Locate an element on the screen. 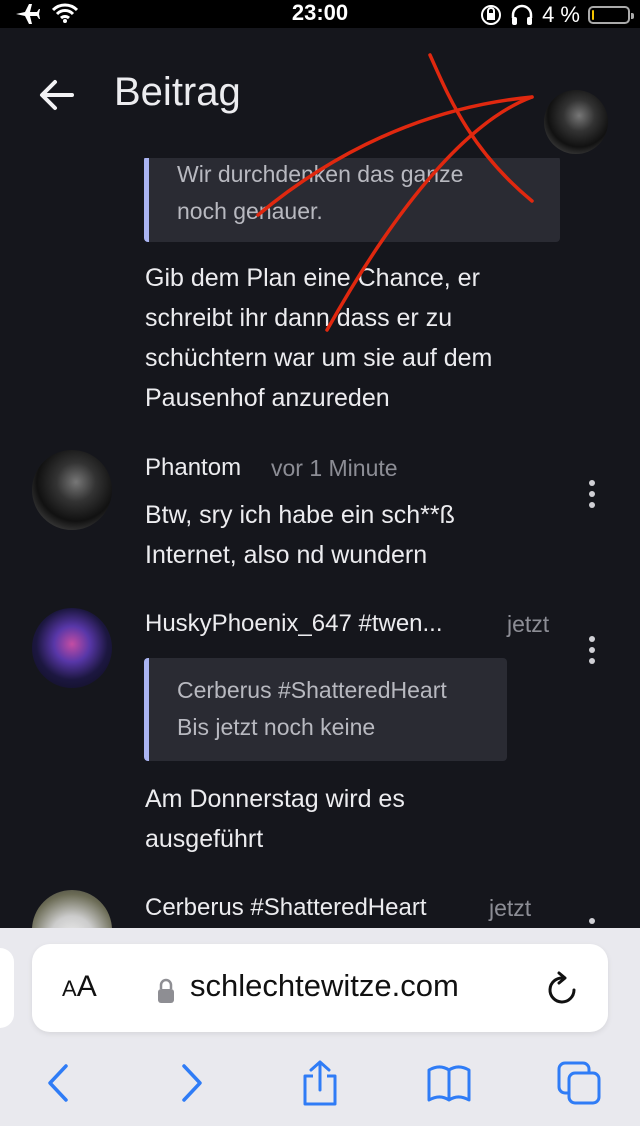  address-bar: AA schlechtewitze.com is located at coordinates (320, 988).